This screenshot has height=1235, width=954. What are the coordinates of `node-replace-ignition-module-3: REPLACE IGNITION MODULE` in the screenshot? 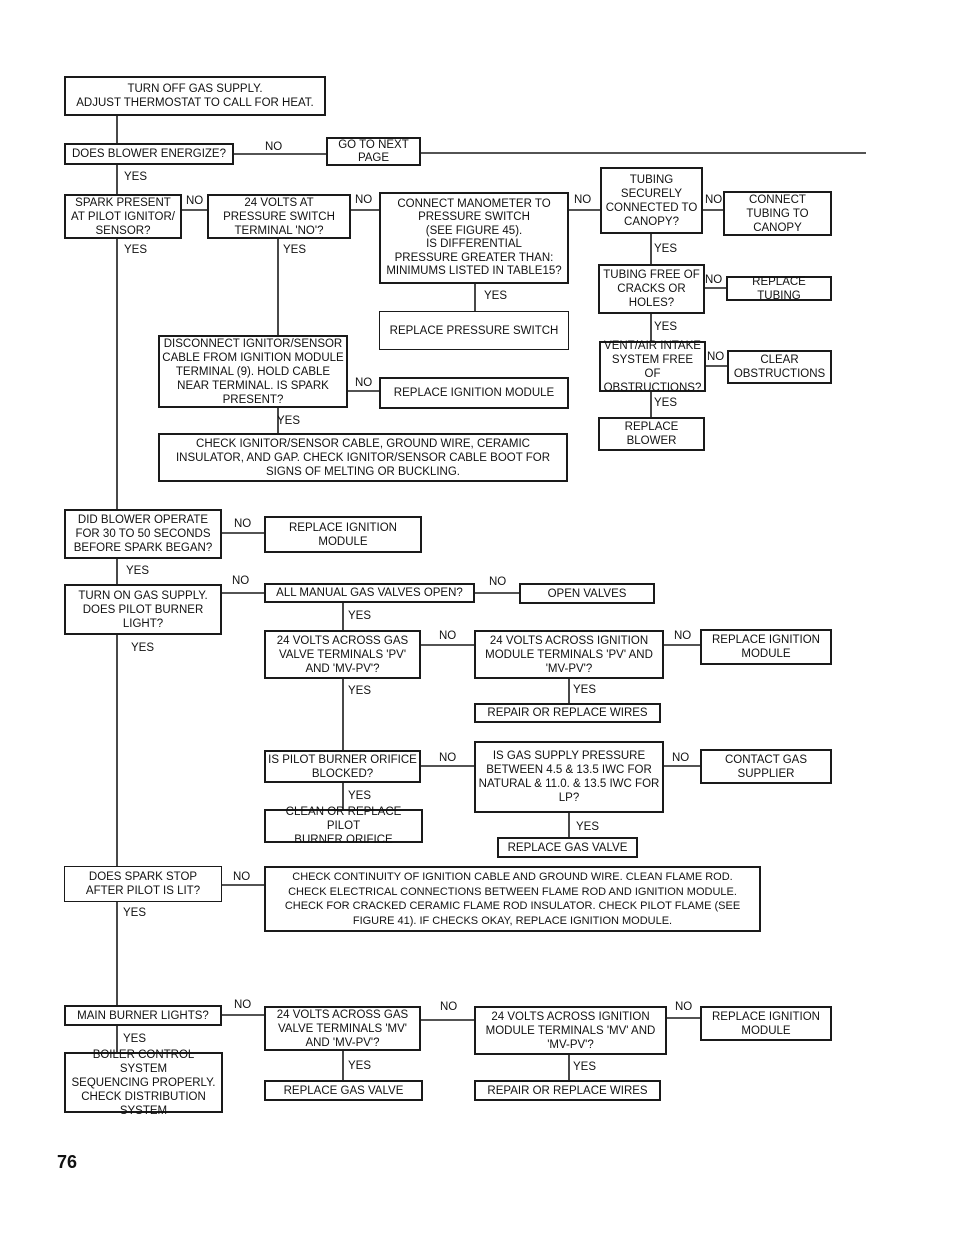 It's located at (766, 647).